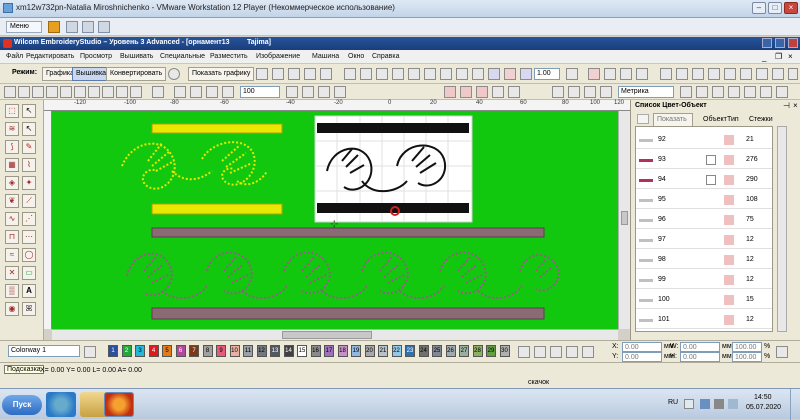 Image resolution: width=800 pixels, height=420 pixels. What do you see at coordinates (12, 129) in the screenshot?
I see `zigzag-icon: ≋` at bounding box center [12, 129].